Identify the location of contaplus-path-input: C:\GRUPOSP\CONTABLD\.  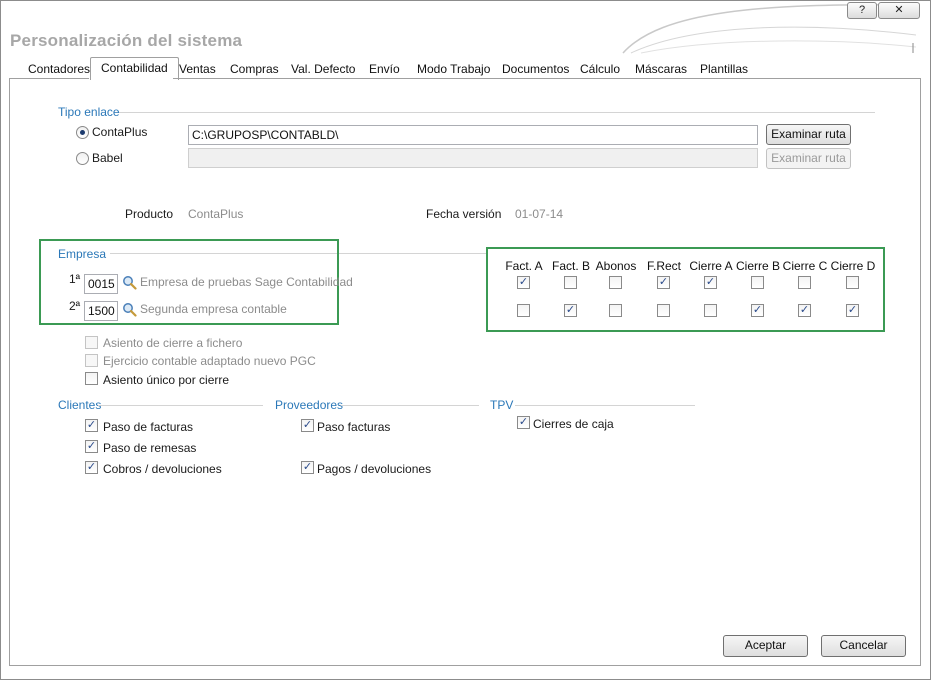
(473, 135).